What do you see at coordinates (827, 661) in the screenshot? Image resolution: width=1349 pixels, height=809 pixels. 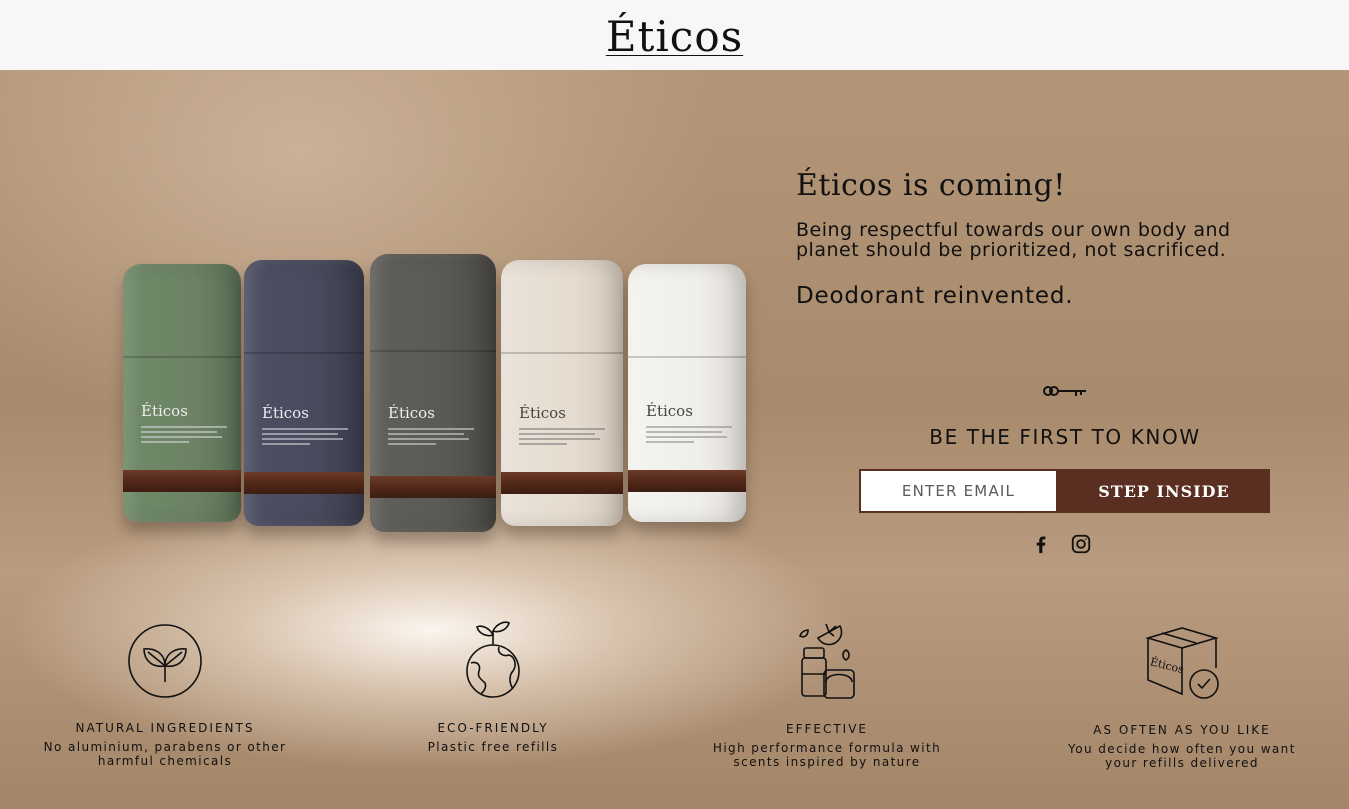 I see `deodorant-scent-icon` at bounding box center [827, 661].